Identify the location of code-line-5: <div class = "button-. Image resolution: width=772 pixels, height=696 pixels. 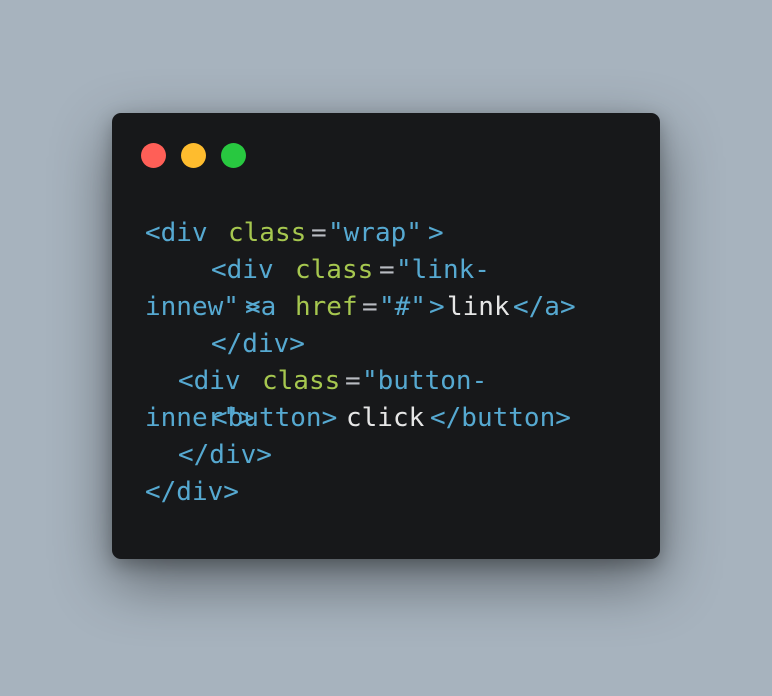
(316, 381).